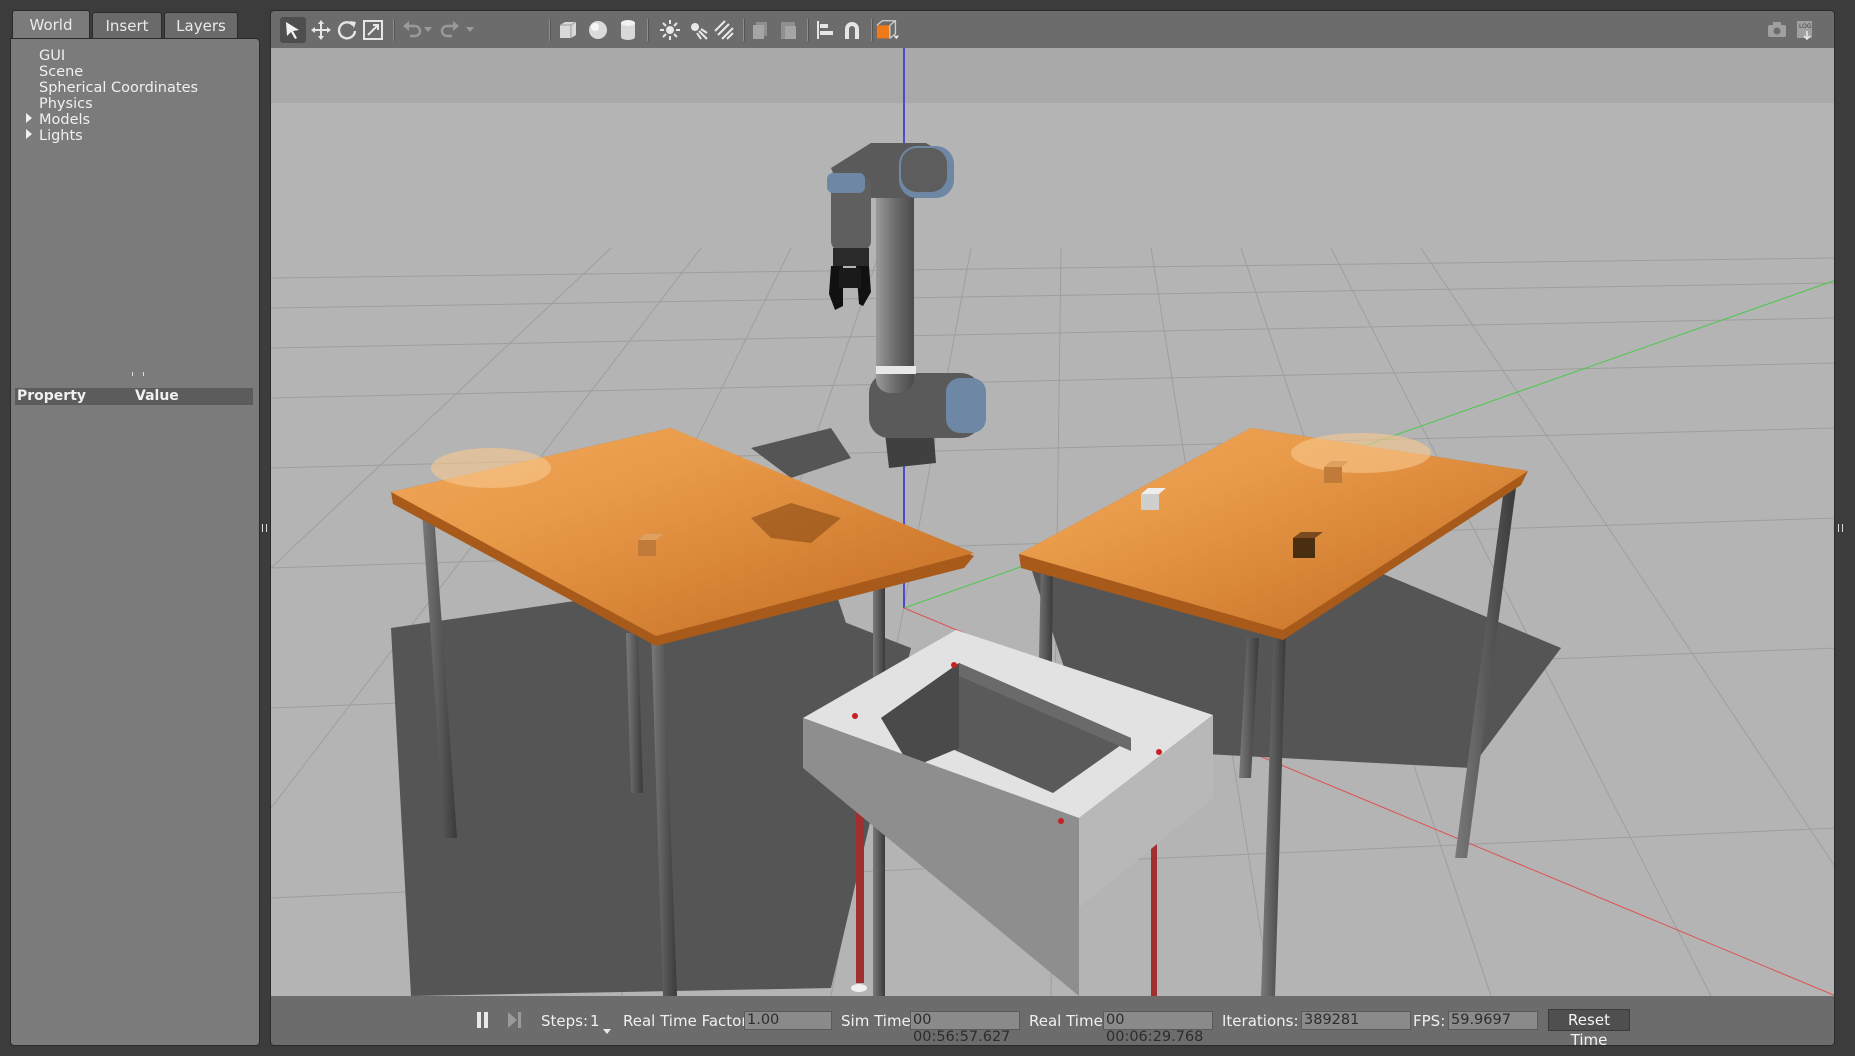 The width and height of the screenshot is (1855, 1056). Describe the element at coordinates (428, 30) in the screenshot. I see `undo-dropdown-icon` at that location.